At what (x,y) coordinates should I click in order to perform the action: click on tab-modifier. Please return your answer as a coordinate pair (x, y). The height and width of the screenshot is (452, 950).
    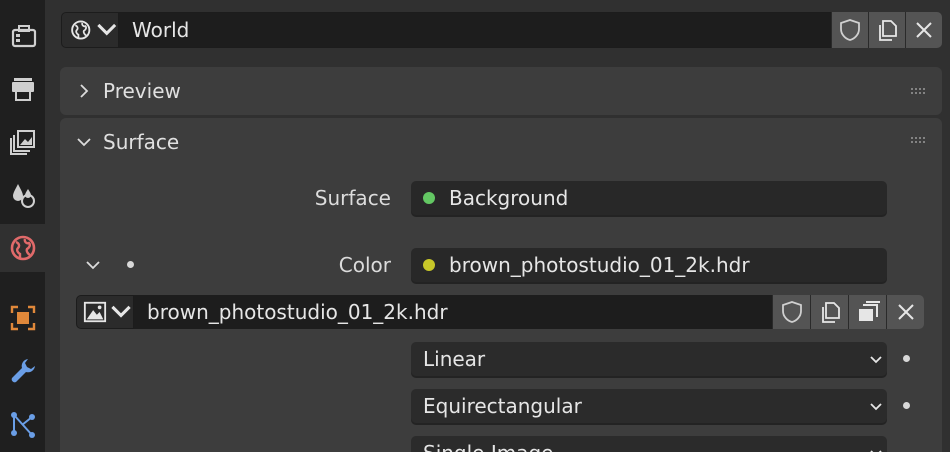
    Looking at the image, I should click on (22, 371).